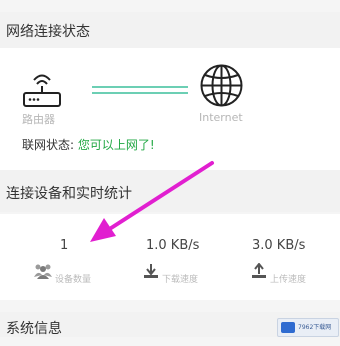 The width and height of the screenshot is (340, 346). What do you see at coordinates (221, 85) in the screenshot?
I see `globe-icon` at bounding box center [221, 85].